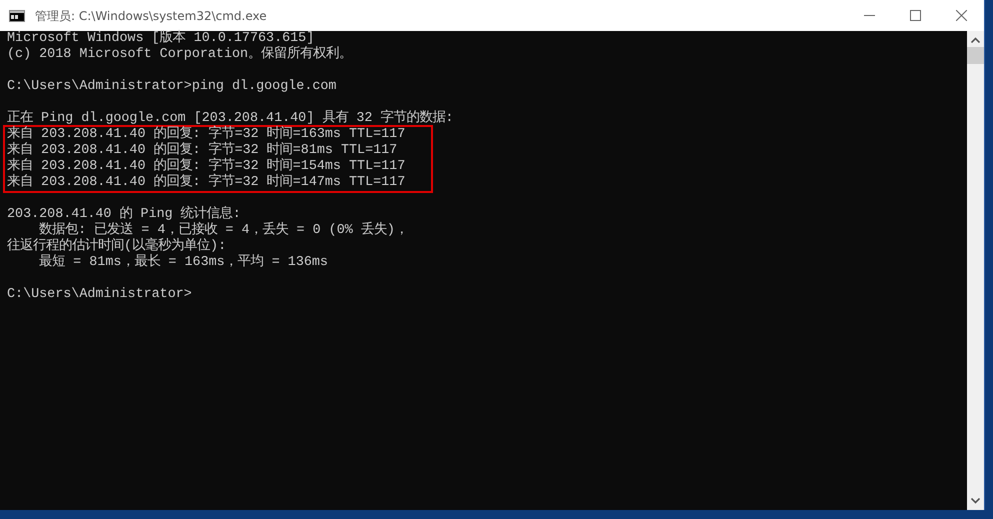 This screenshot has width=993, height=519. Describe the element at coordinates (160, 38) in the screenshot. I see `console-line: Microsoft Windows [版本 10.0.17763.615]` at that location.